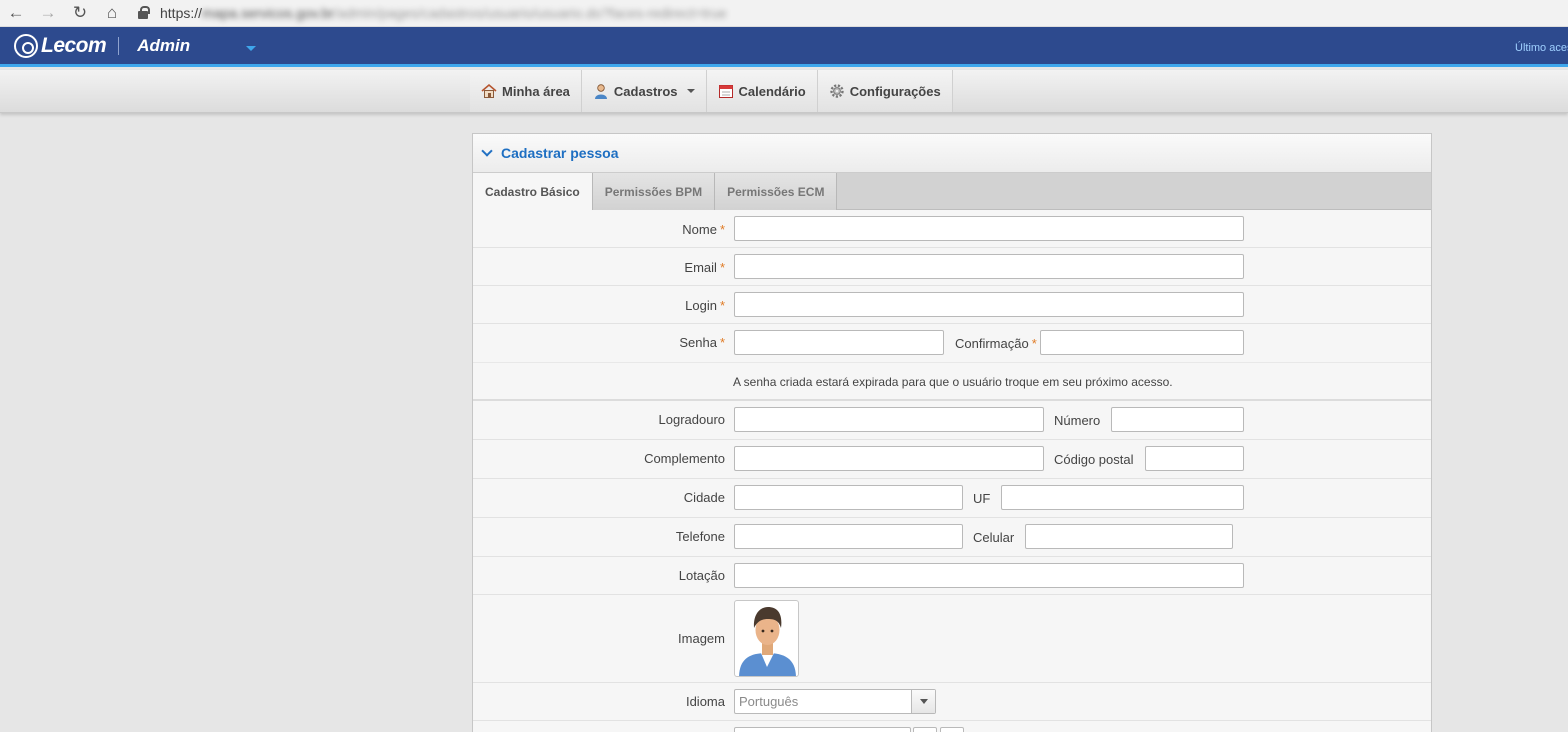 This screenshot has height=732, width=1568. I want to click on form-row-cidade: Cidade UF, so click(952, 498).